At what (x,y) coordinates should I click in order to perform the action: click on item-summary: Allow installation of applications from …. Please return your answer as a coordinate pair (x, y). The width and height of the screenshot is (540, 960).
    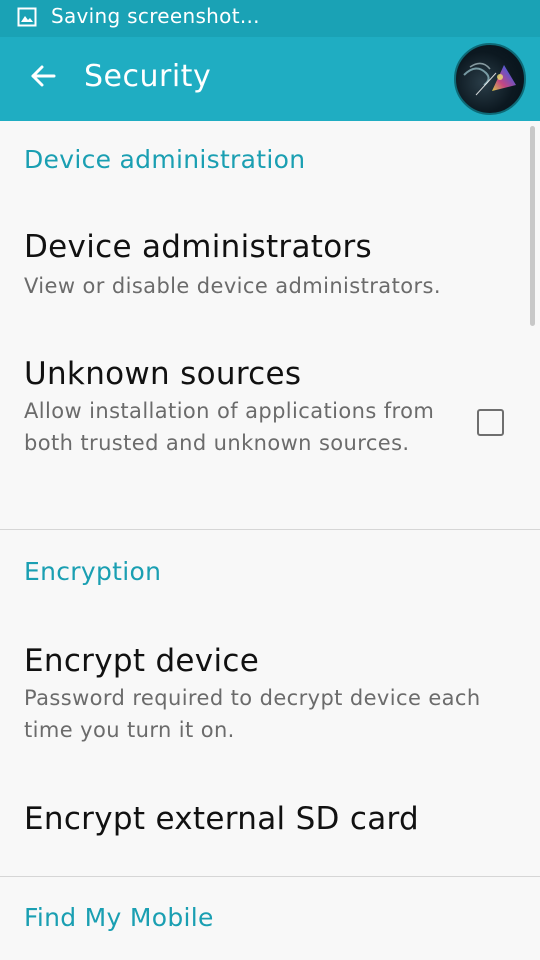
    Looking at the image, I should click on (229, 427).